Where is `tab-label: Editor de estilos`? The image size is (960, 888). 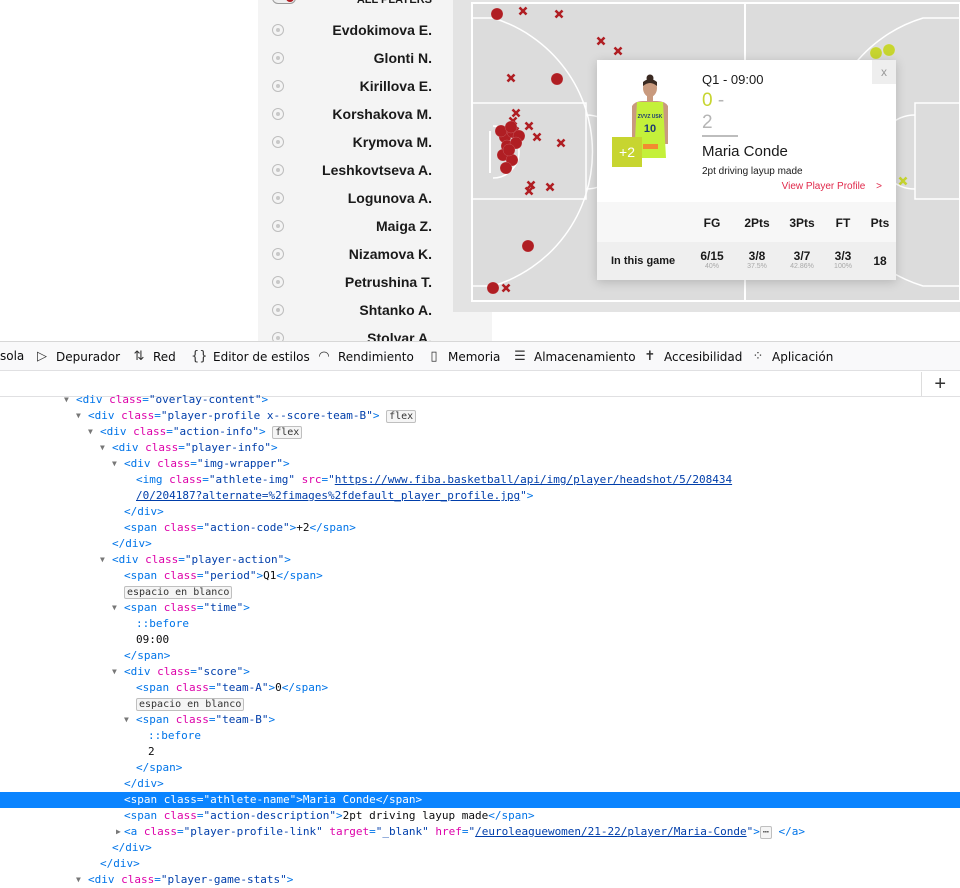
tab-label: Editor de estilos is located at coordinates (261, 356).